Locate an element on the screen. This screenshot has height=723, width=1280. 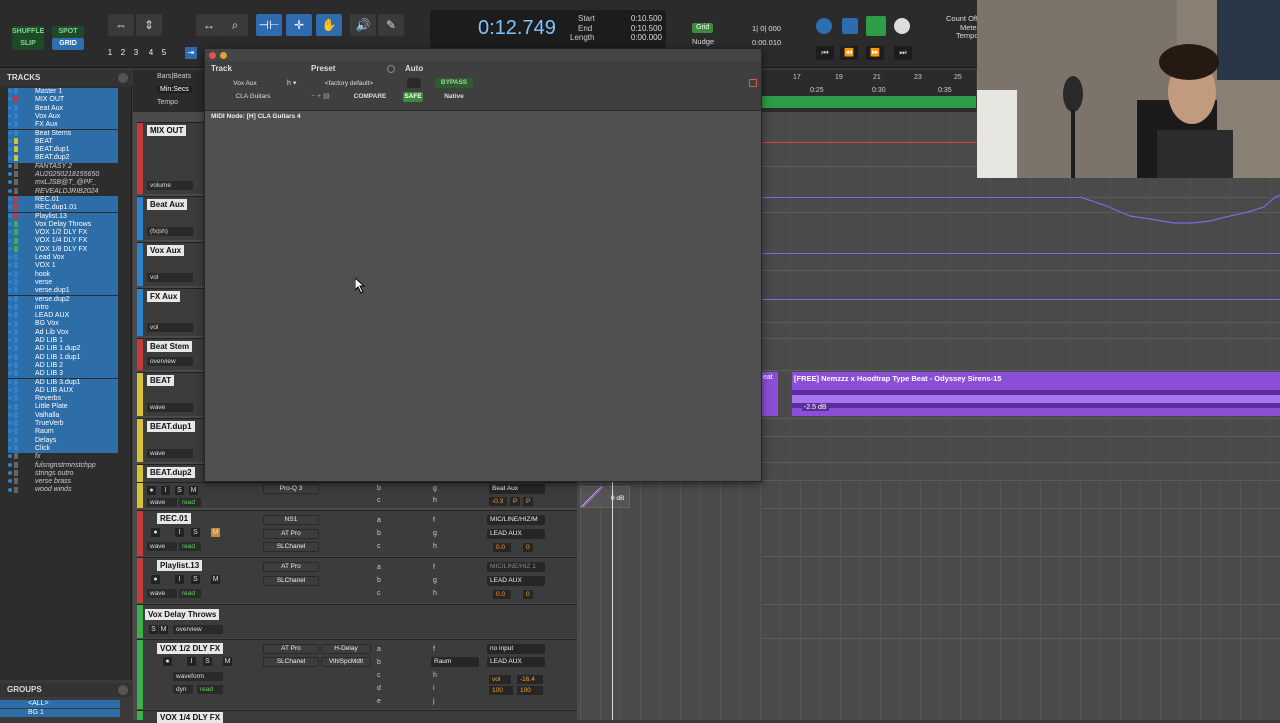
grabber-tool-icon: ✋ is located at coordinates (329, 25).